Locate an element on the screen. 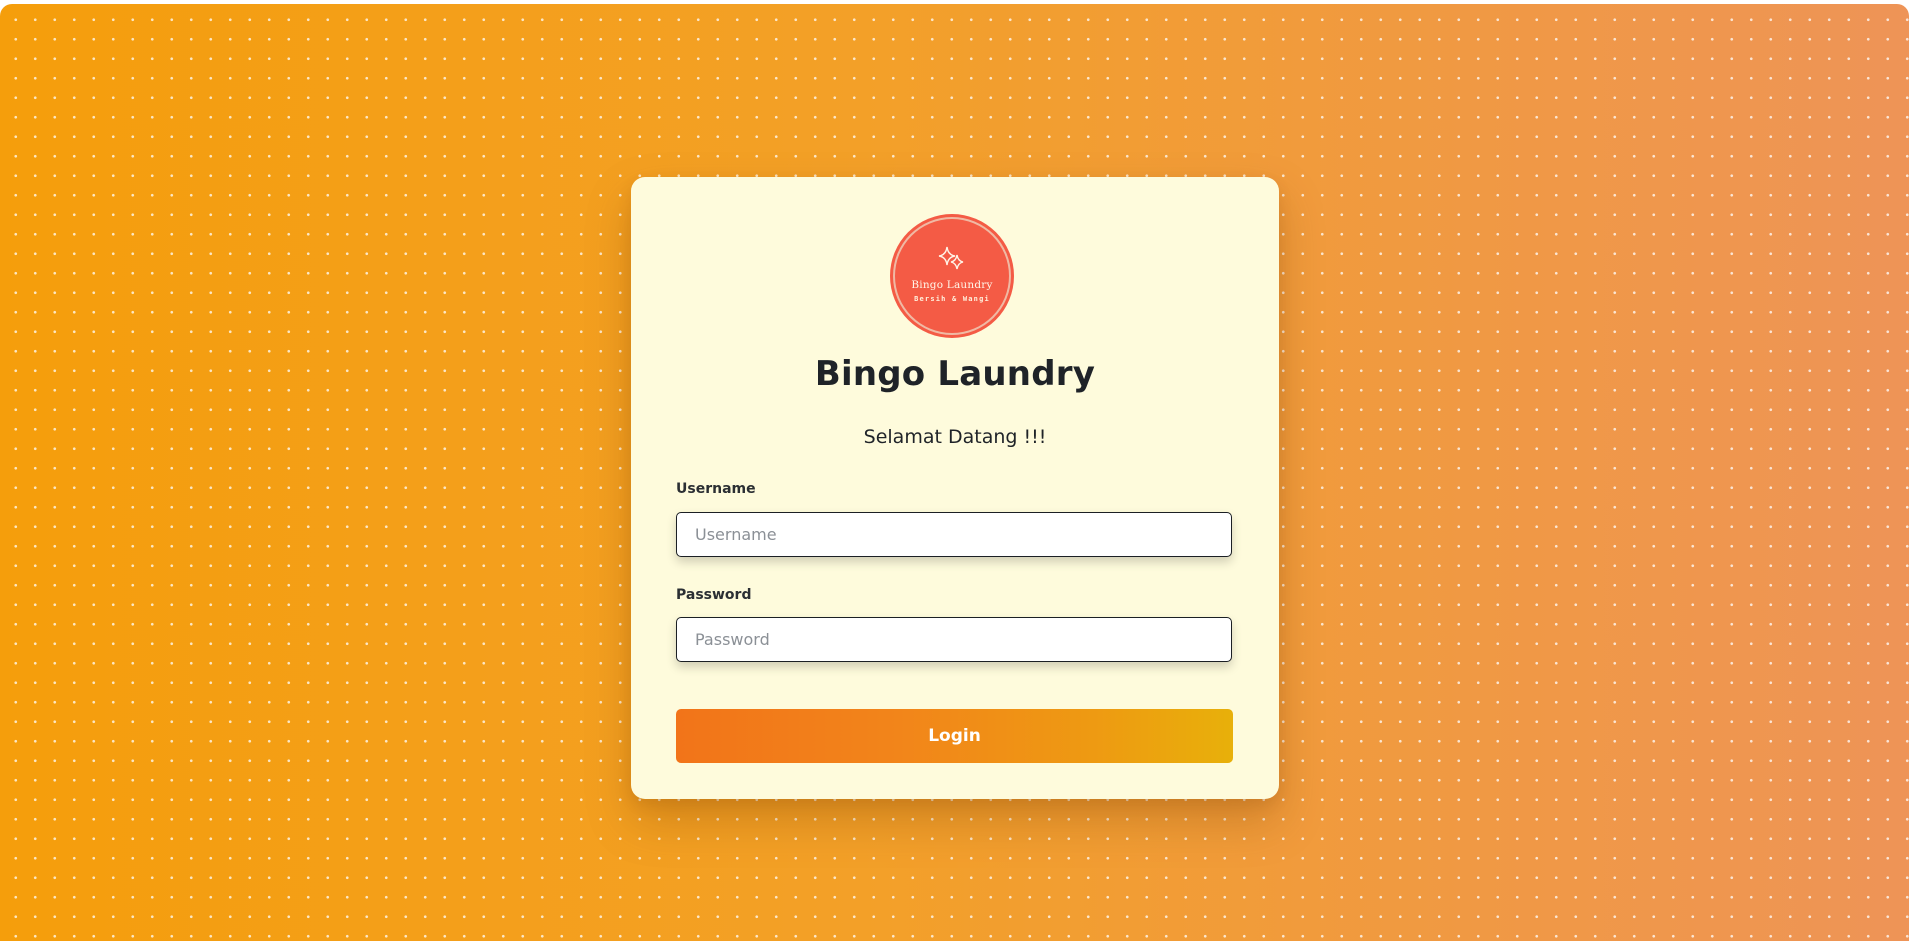 The image size is (1909, 941). password-label: Password is located at coordinates (714, 595).